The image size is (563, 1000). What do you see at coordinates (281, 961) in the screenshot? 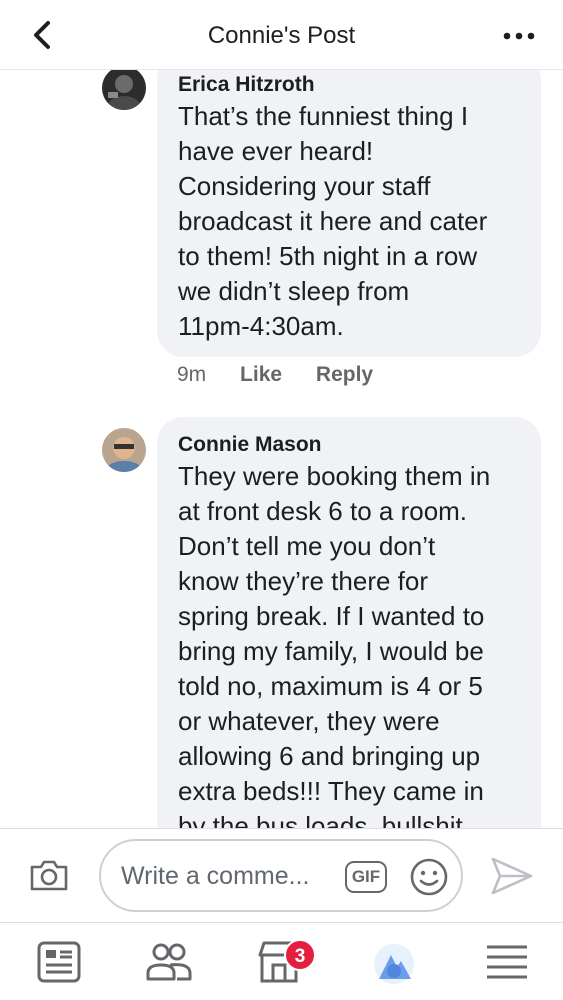
I see `bottom-tab-bar: 3` at bounding box center [281, 961].